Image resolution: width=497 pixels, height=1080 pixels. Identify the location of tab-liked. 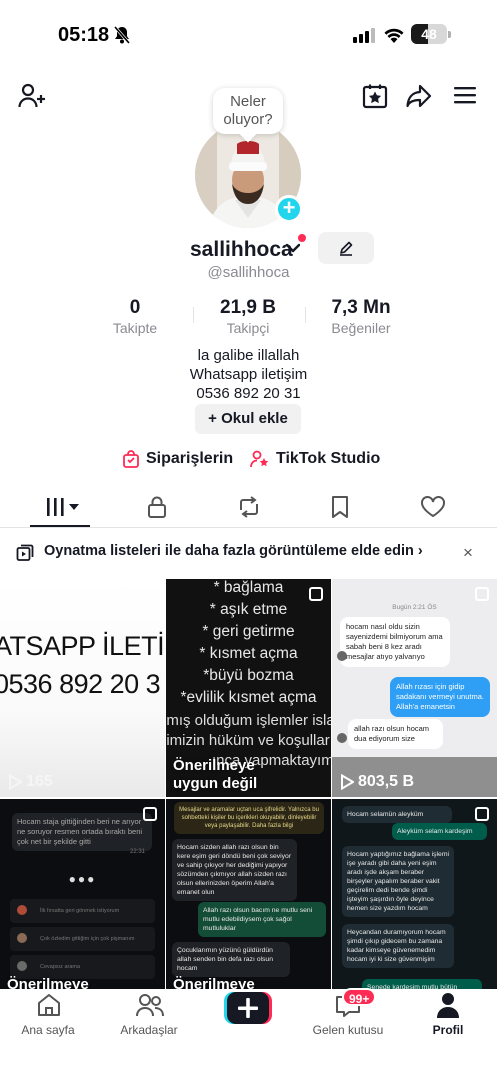
(433, 508).